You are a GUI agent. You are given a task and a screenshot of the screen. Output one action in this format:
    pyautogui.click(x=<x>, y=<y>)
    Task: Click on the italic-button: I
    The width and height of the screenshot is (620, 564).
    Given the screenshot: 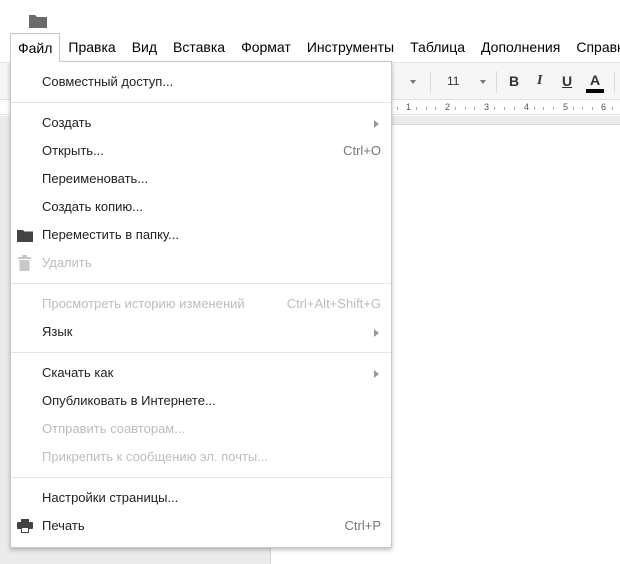 What is the action you would take?
    pyautogui.click(x=539, y=81)
    